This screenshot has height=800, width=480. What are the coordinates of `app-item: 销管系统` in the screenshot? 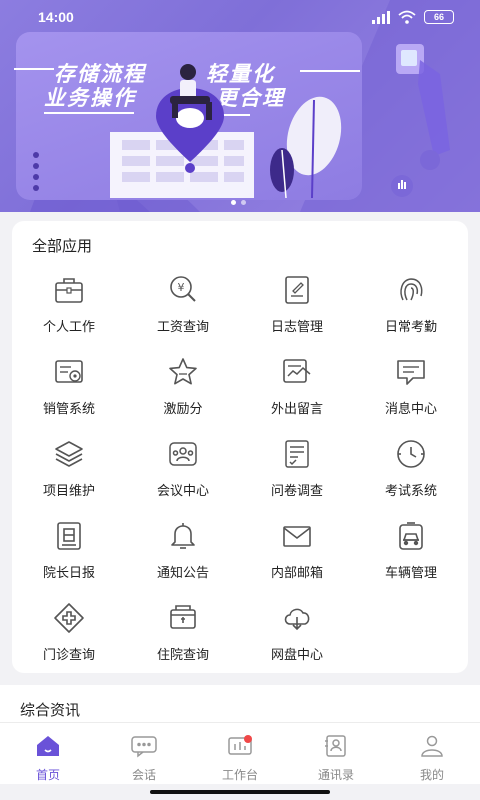 It's located at (69, 392).